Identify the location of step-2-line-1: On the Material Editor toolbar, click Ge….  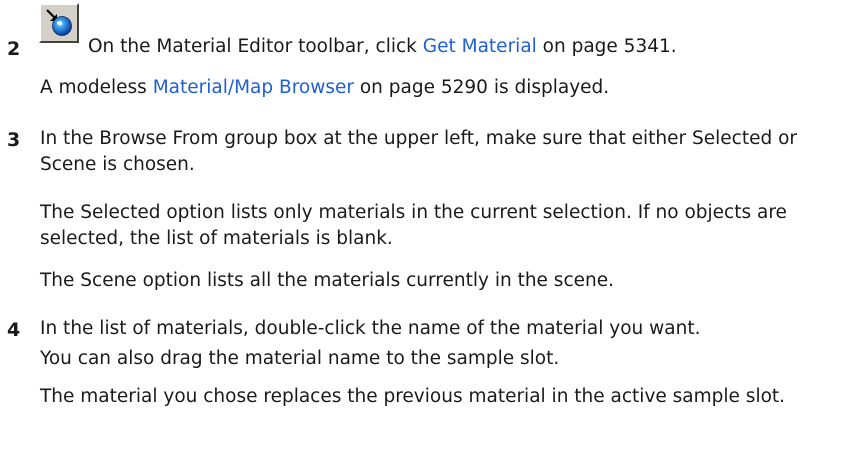
(382, 47).